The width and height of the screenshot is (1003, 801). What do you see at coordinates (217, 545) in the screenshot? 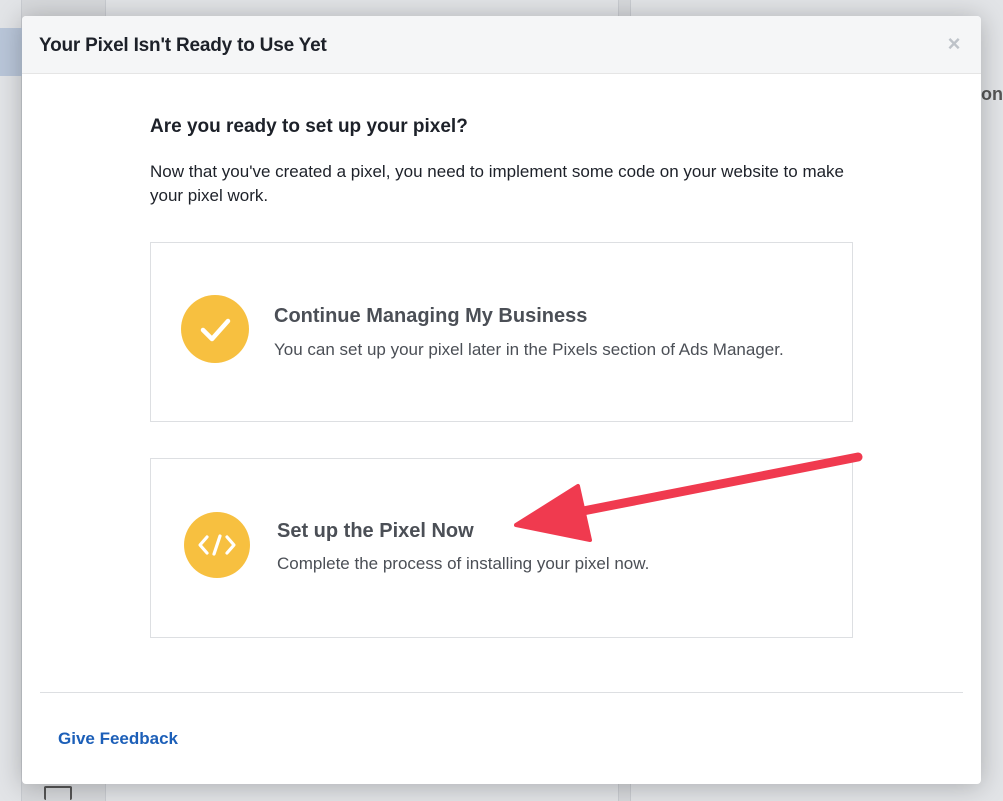
I see `code-icon` at bounding box center [217, 545].